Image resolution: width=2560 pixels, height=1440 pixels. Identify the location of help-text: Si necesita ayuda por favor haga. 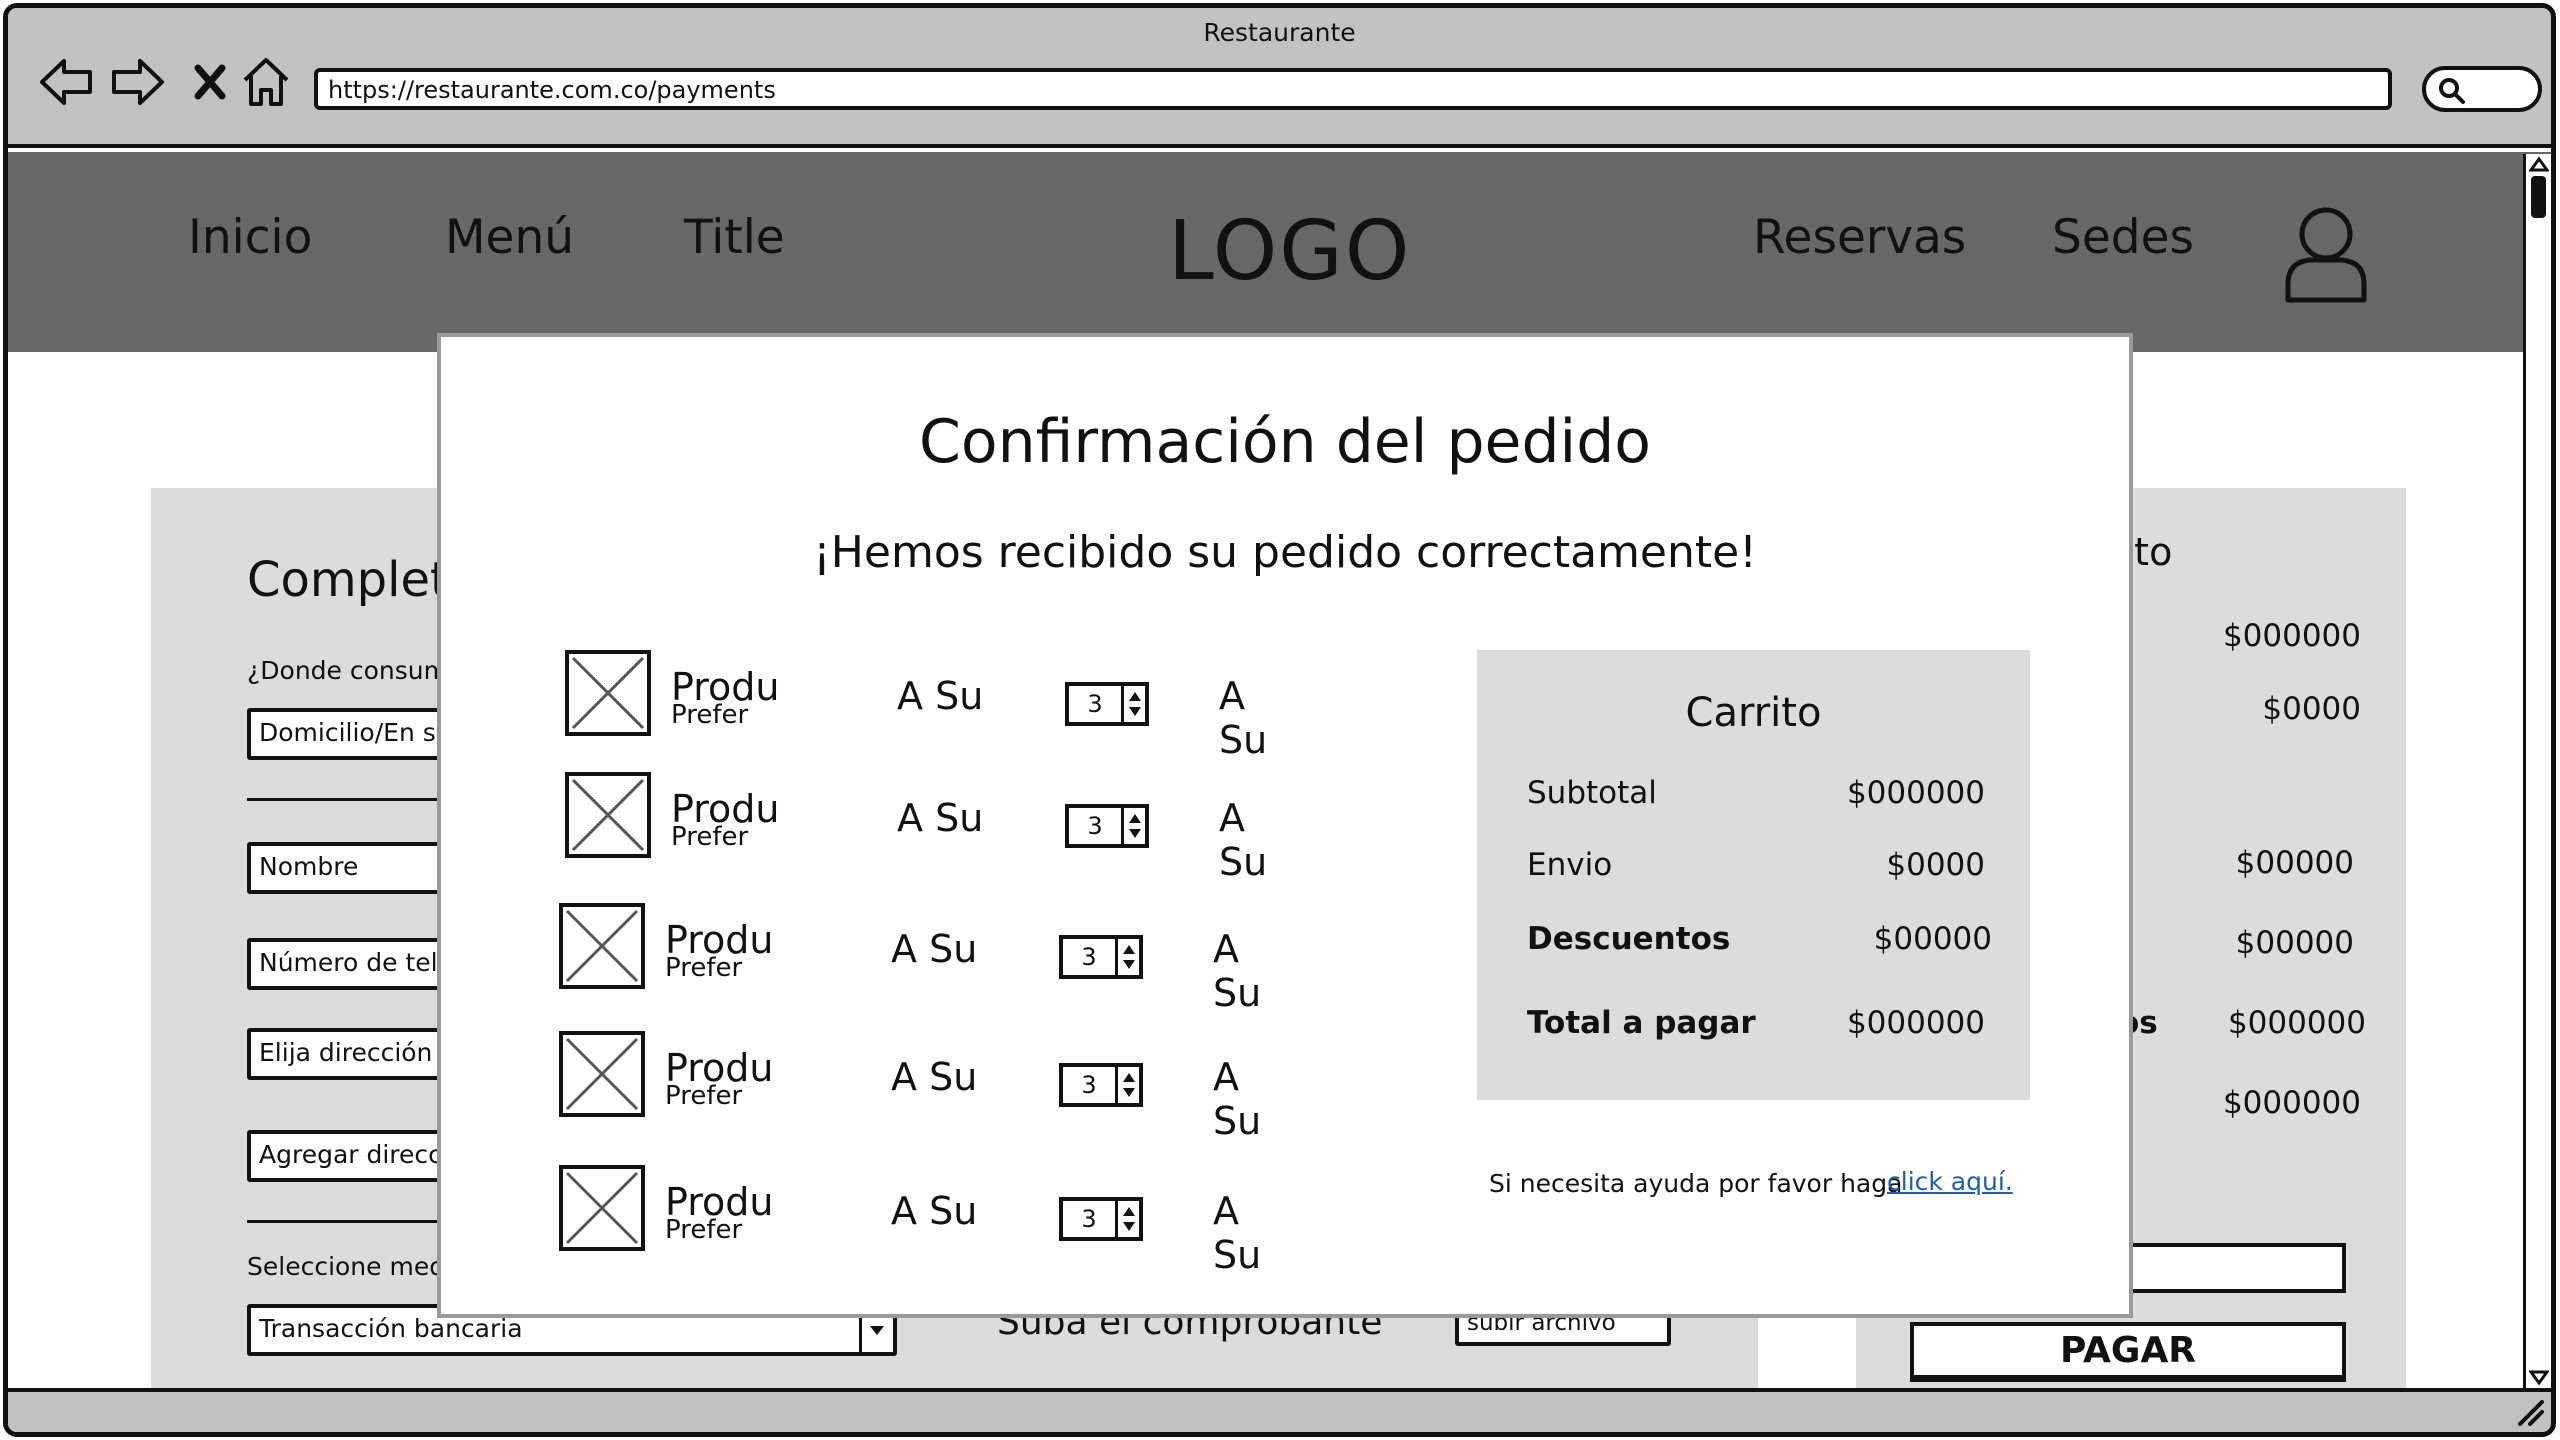
(1696, 1183).